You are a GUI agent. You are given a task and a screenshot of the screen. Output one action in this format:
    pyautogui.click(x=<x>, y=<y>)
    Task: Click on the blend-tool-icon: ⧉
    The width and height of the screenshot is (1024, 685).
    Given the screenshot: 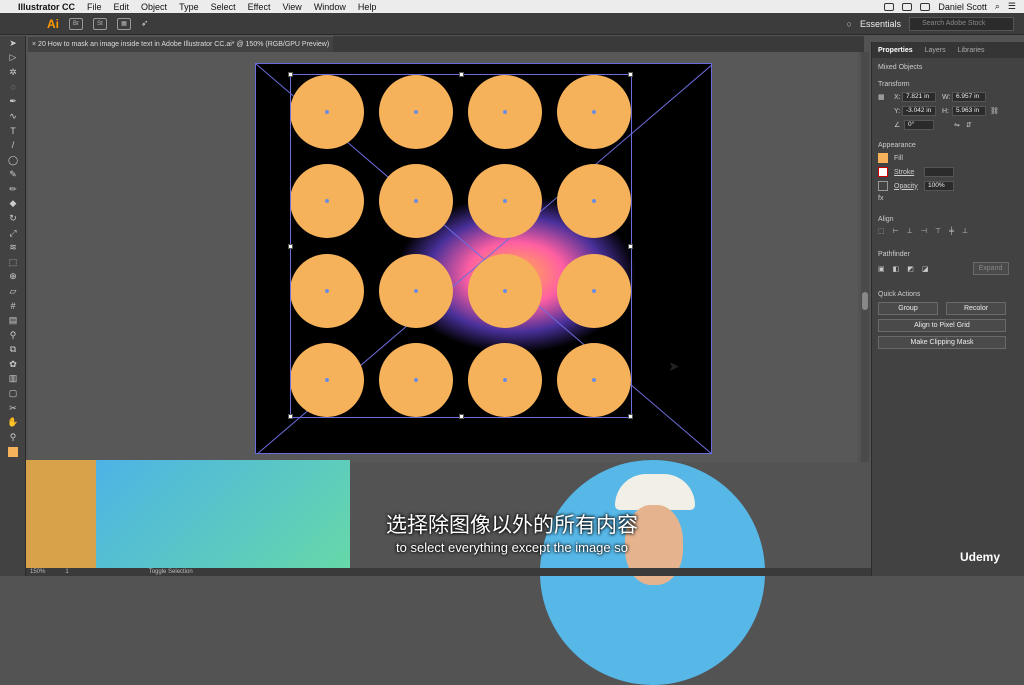 What is the action you would take?
    pyautogui.click(x=13, y=349)
    